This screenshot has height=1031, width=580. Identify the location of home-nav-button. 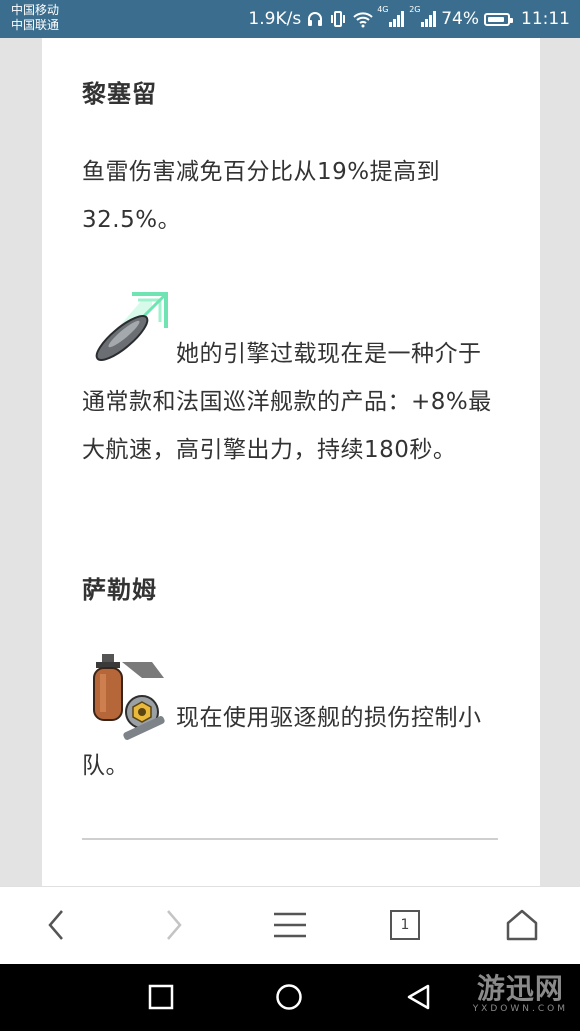
(289, 997).